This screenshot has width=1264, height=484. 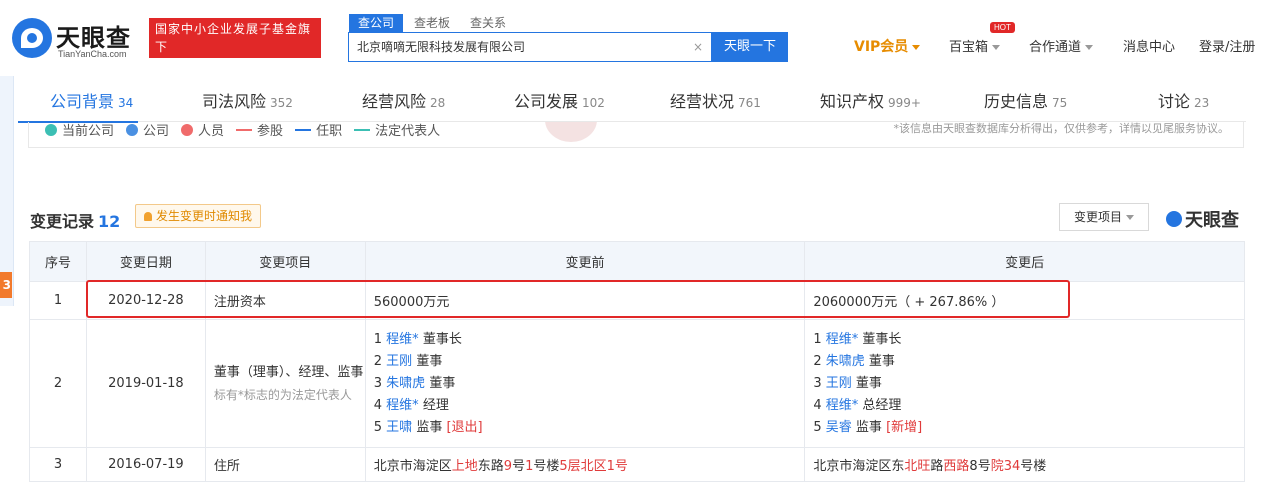 I want to click on tab-label: 司法风险, so click(x=234, y=101).